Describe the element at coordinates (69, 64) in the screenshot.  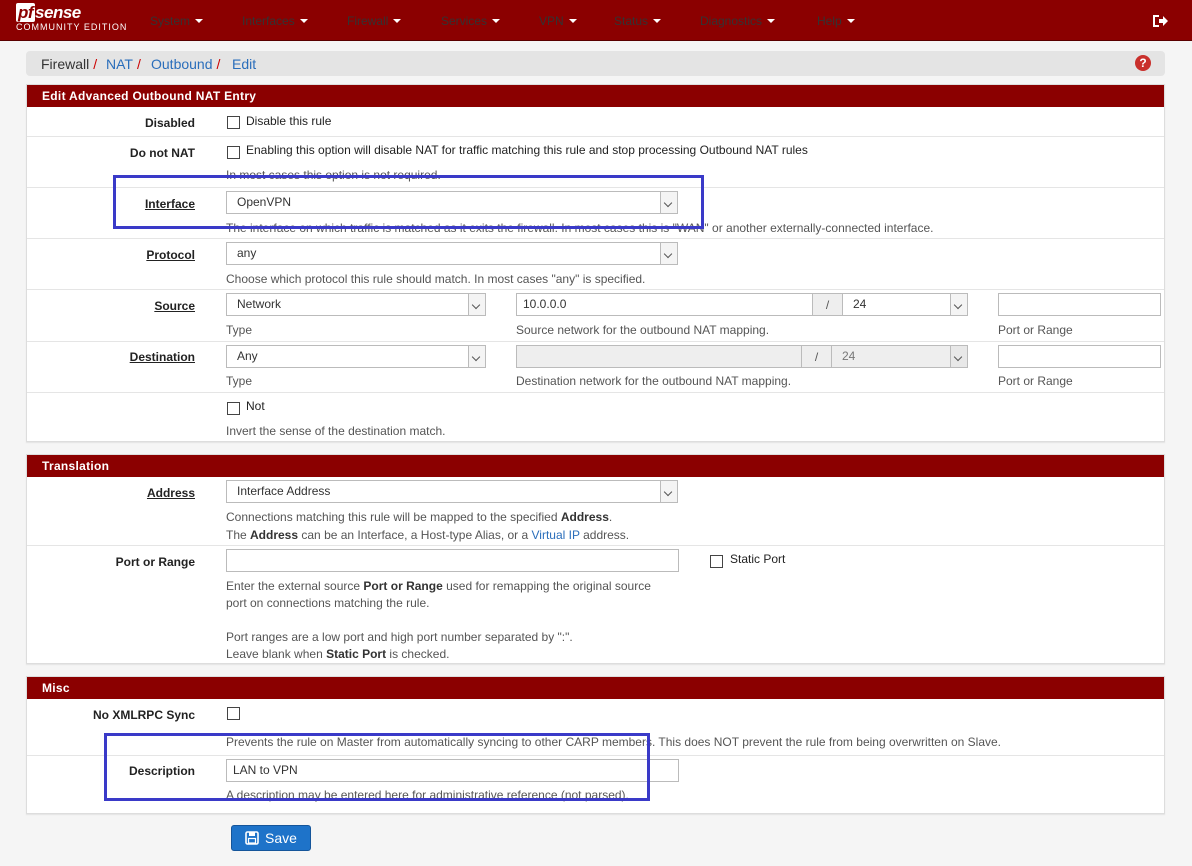
I see `breadcrumb-firewall: Firewall /` at that location.